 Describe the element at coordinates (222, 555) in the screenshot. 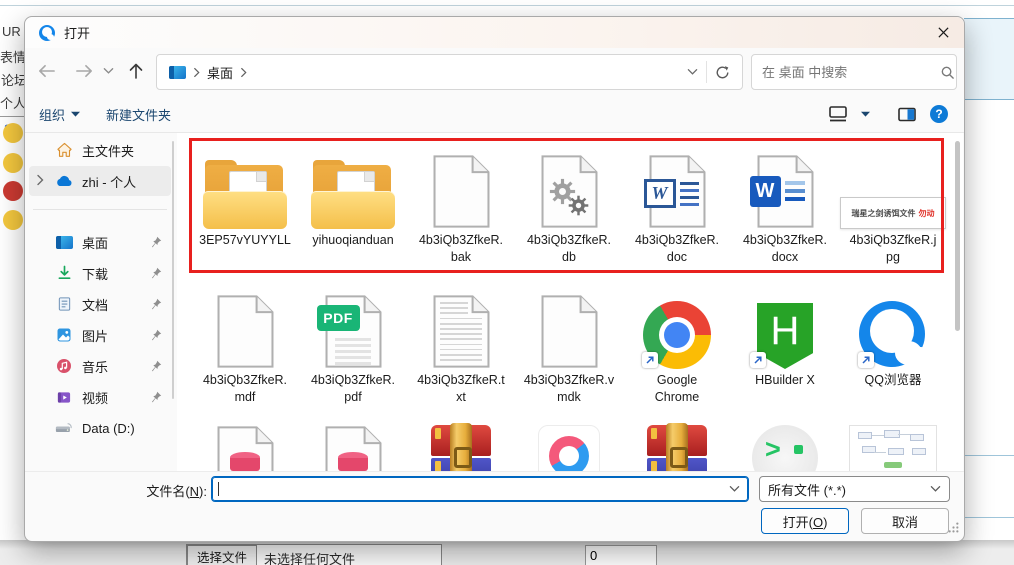

I see `choose-file-button: 选择文件` at that location.